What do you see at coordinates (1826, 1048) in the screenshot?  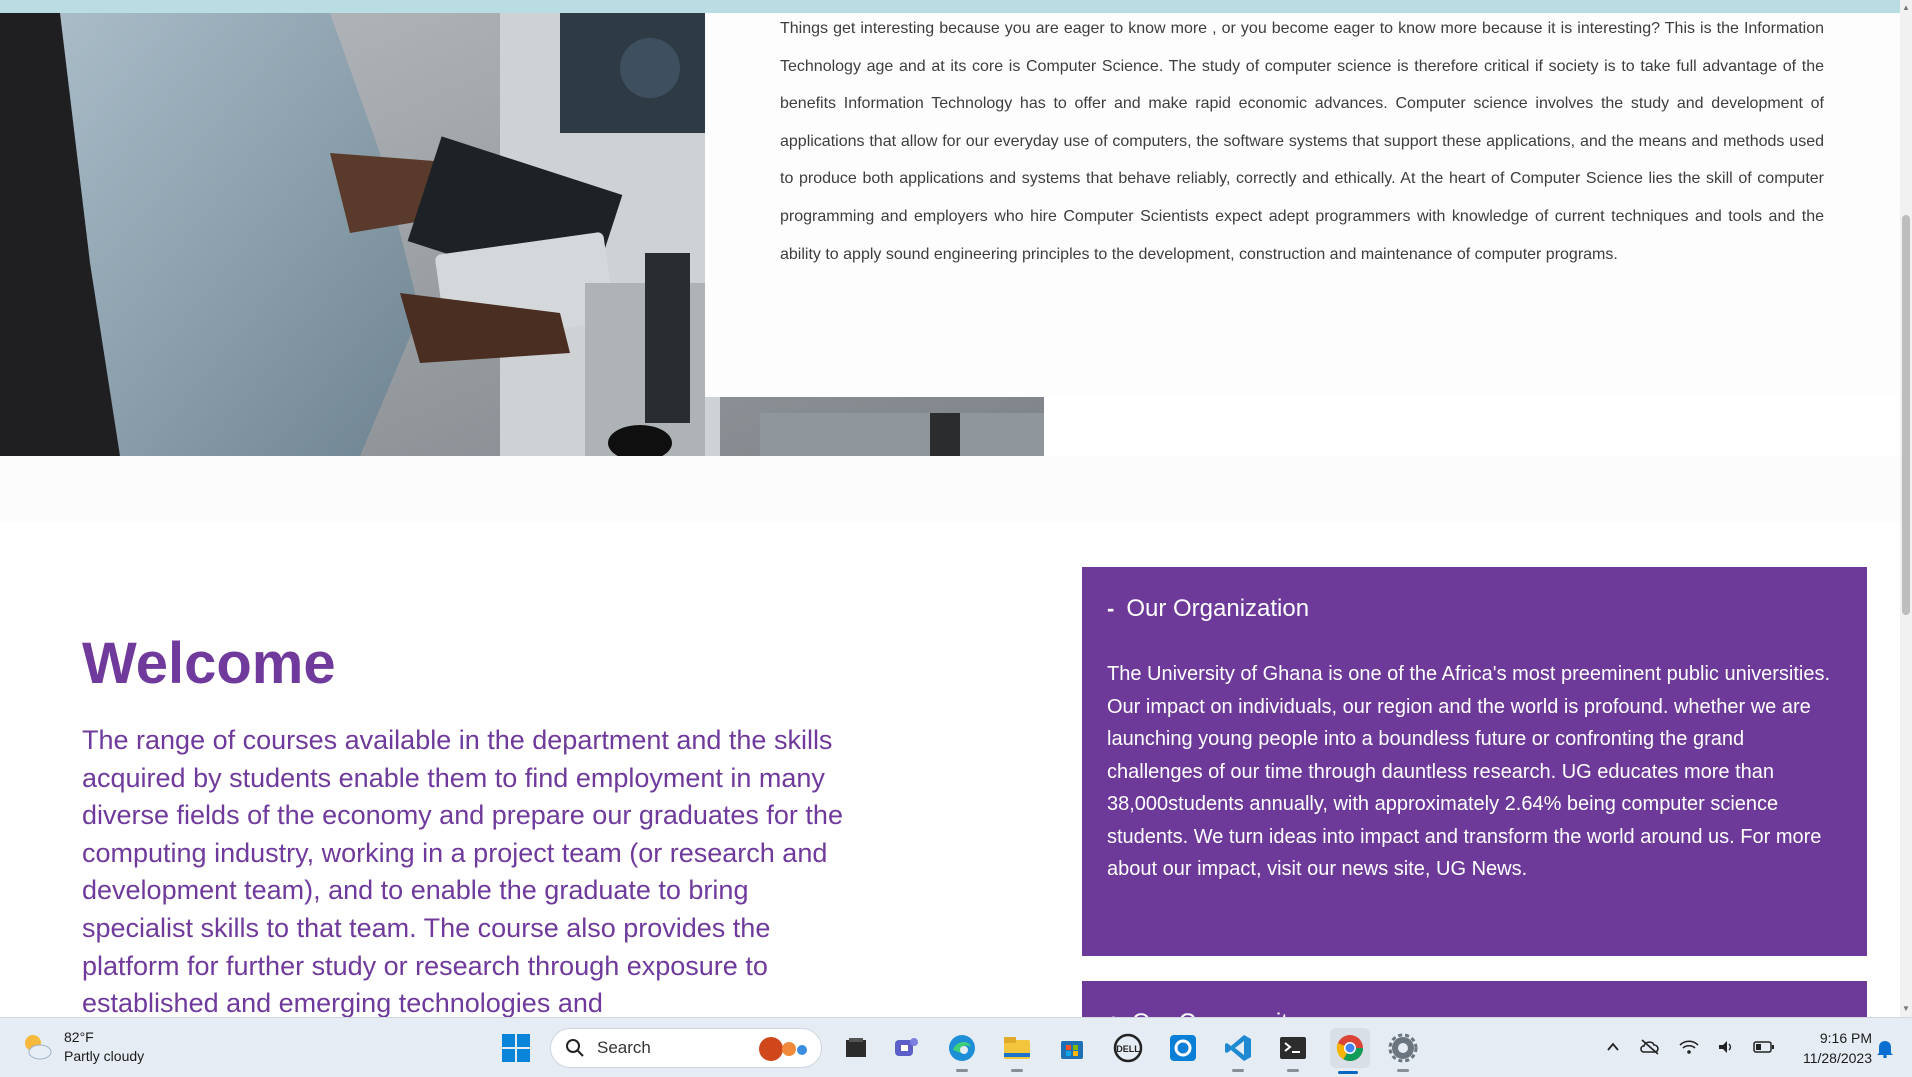 I see `system-clock: 9:16 PM 11/28/2023` at bounding box center [1826, 1048].